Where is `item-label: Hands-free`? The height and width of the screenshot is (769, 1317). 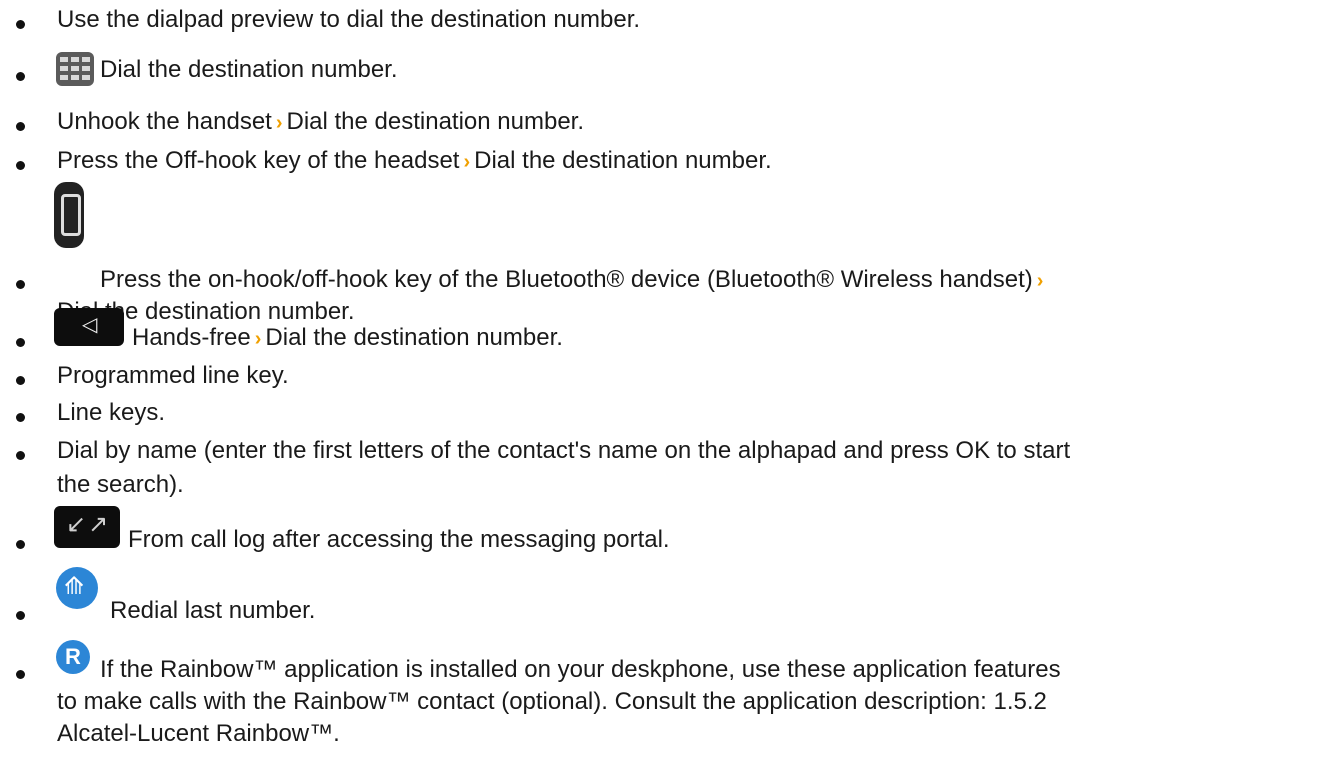
item-label: Hands-free is located at coordinates (191, 337).